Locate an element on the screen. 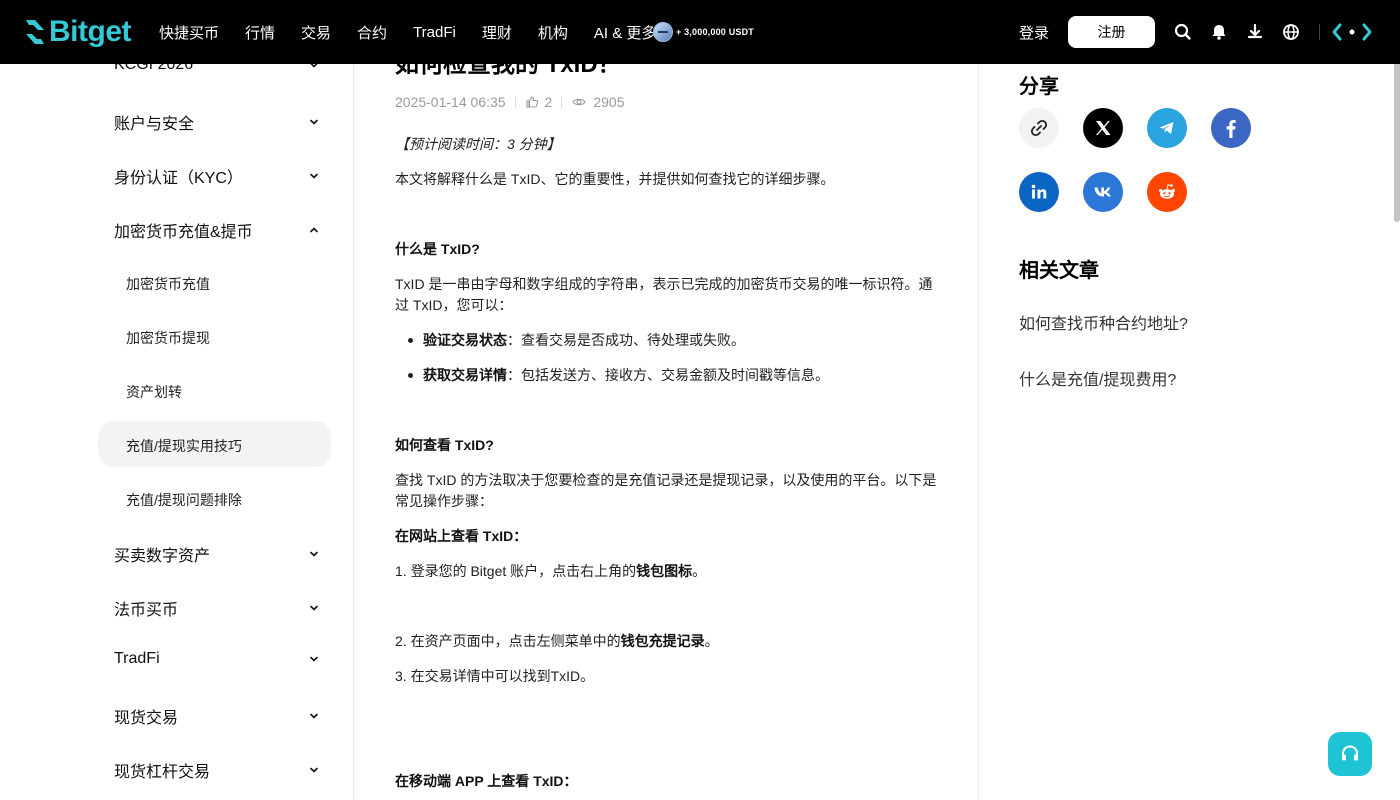 This screenshot has width=1400, height=800. sidebar-item-label: KCGI 2026 is located at coordinates (154, 68).